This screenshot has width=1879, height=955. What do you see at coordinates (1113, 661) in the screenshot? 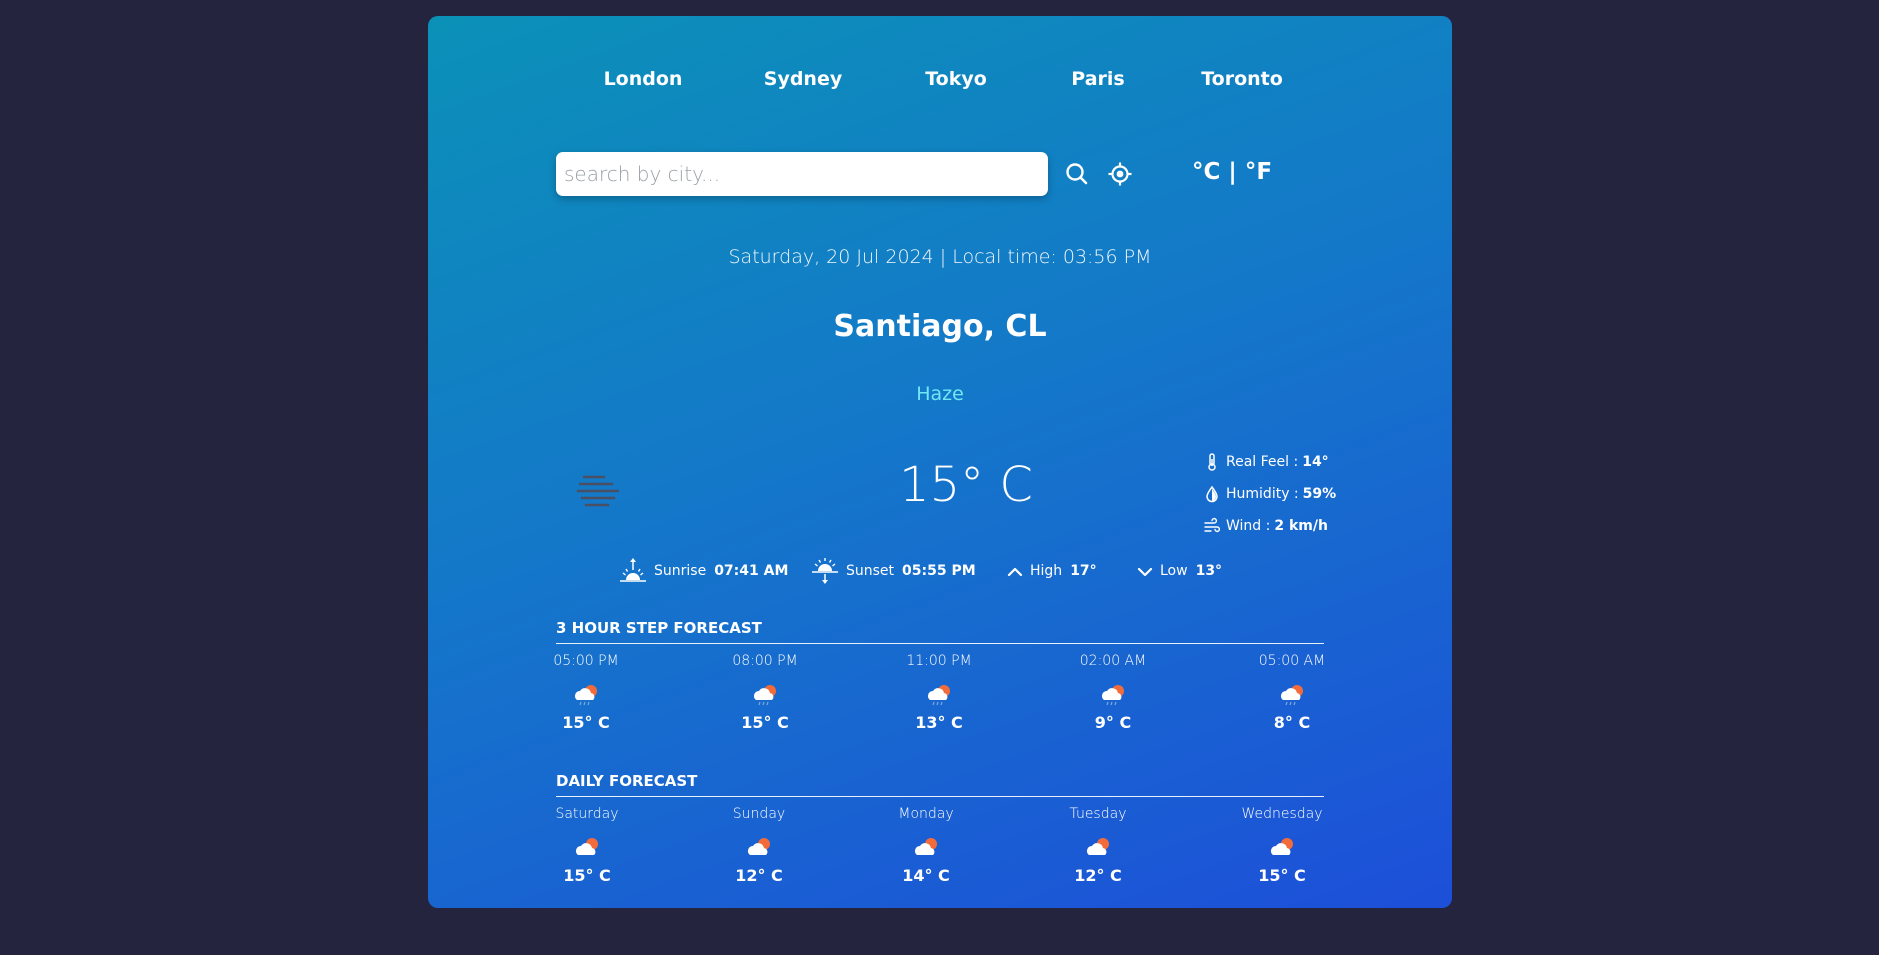
I see `forecast-time: 02:00 AM` at bounding box center [1113, 661].